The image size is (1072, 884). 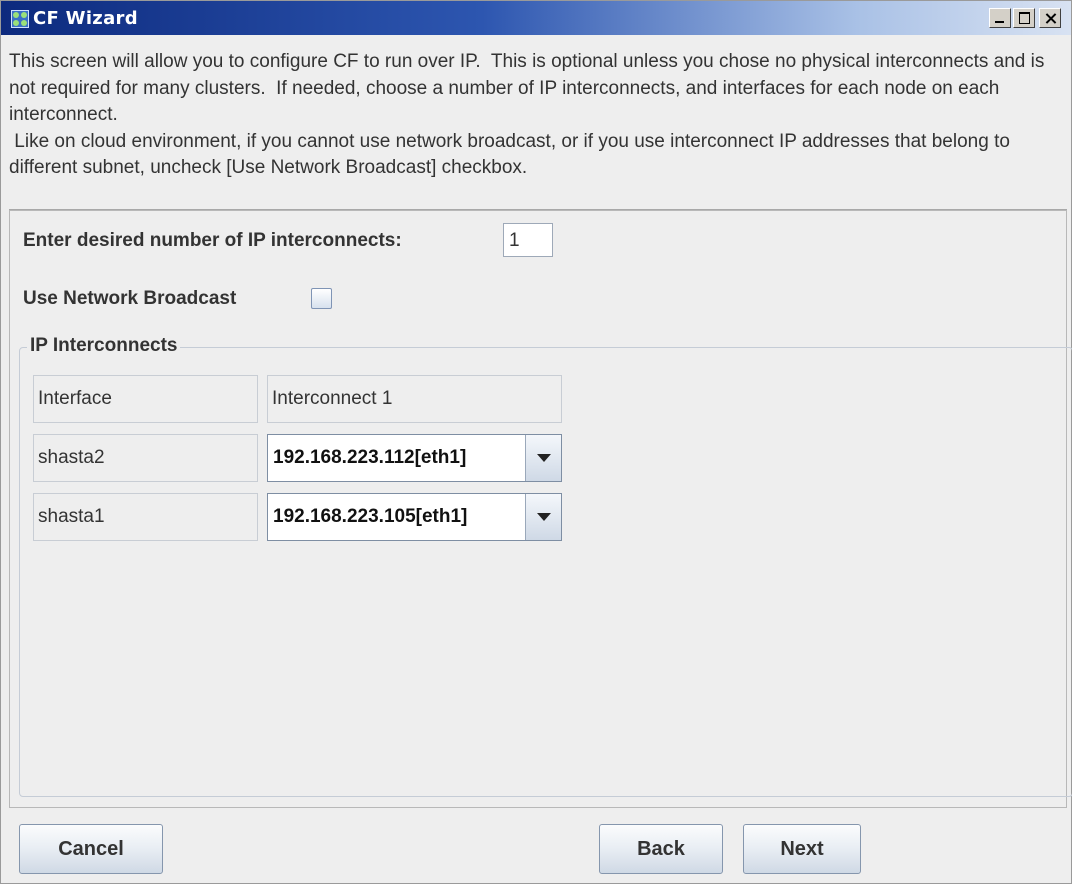 What do you see at coordinates (145, 399) in the screenshot?
I see `header-interface: Interface` at bounding box center [145, 399].